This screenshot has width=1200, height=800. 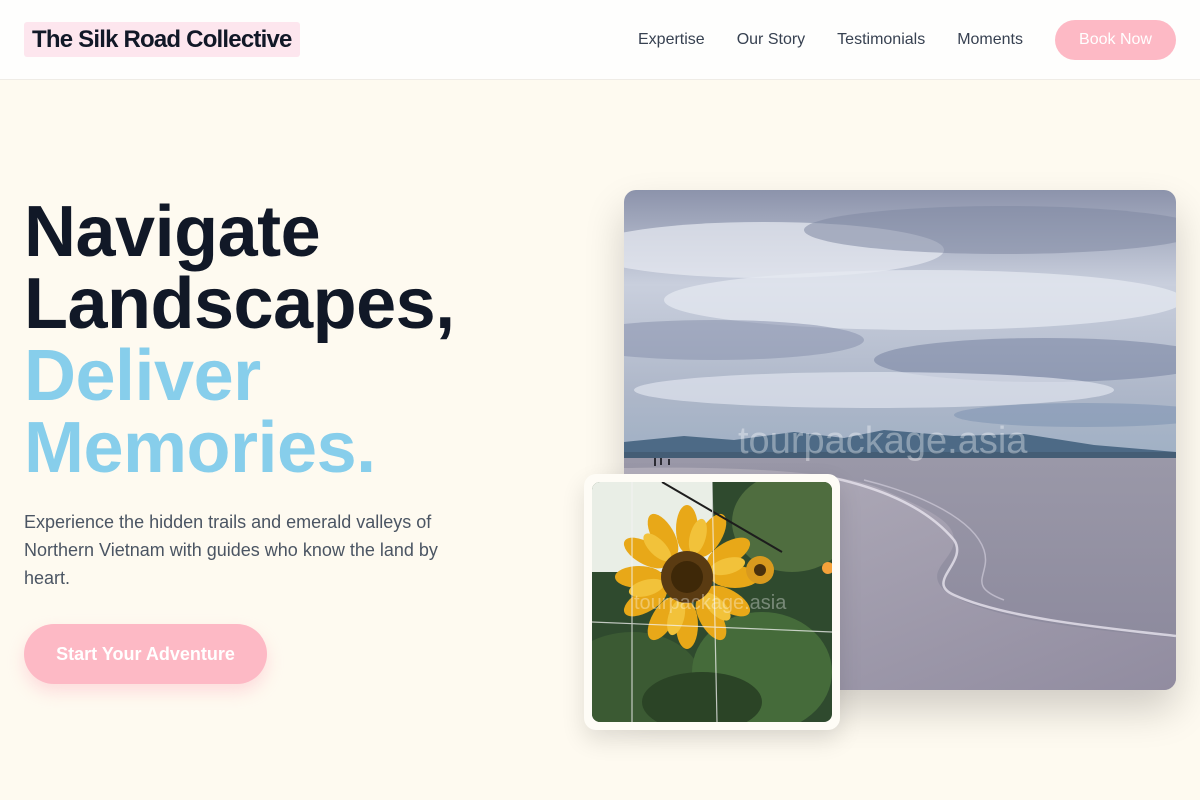 I want to click on site-logo: The Silk Road Collective, so click(x=162, y=39).